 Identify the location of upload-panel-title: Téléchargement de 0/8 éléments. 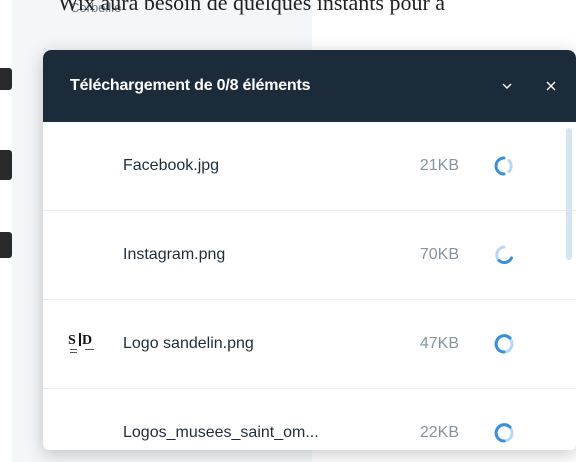
(190, 85).